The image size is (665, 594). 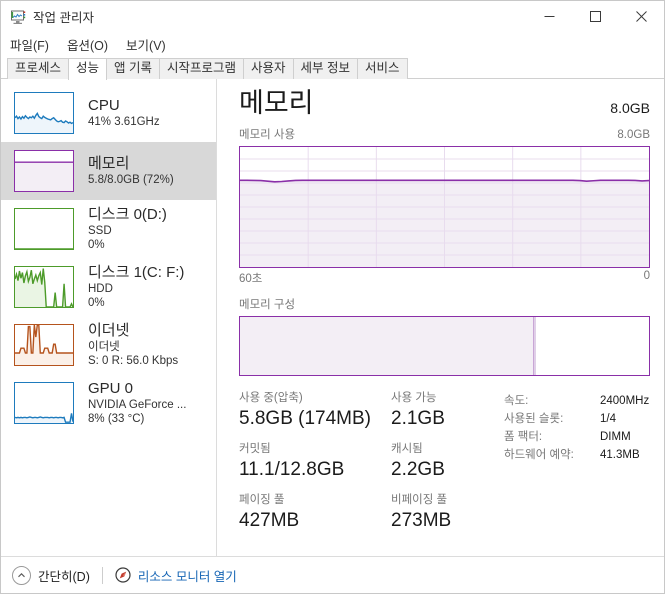 What do you see at coordinates (577, 437) in the screenshot?
I see `spec-row-form-factor: 폼 팩터: DIMM` at bounding box center [577, 437].